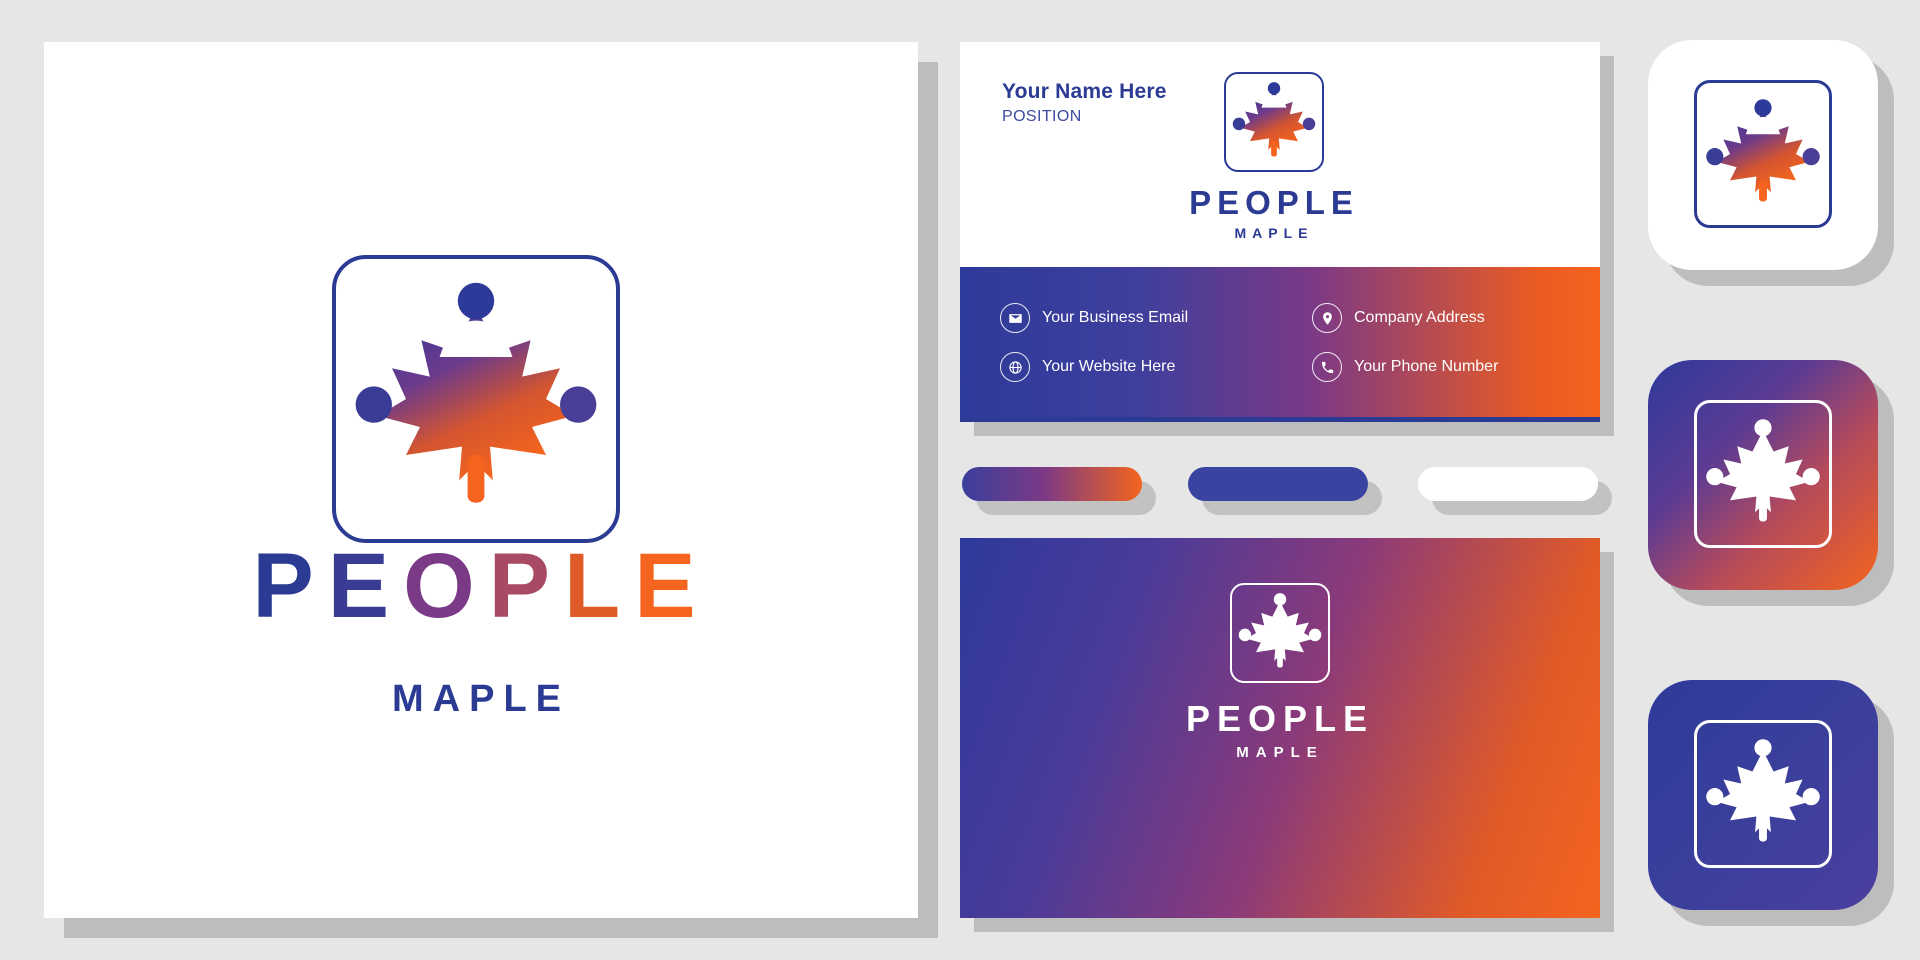  Describe the element at coordinates (599, 586) in the screenshot. I see `wordmark-letter: L` at that location.